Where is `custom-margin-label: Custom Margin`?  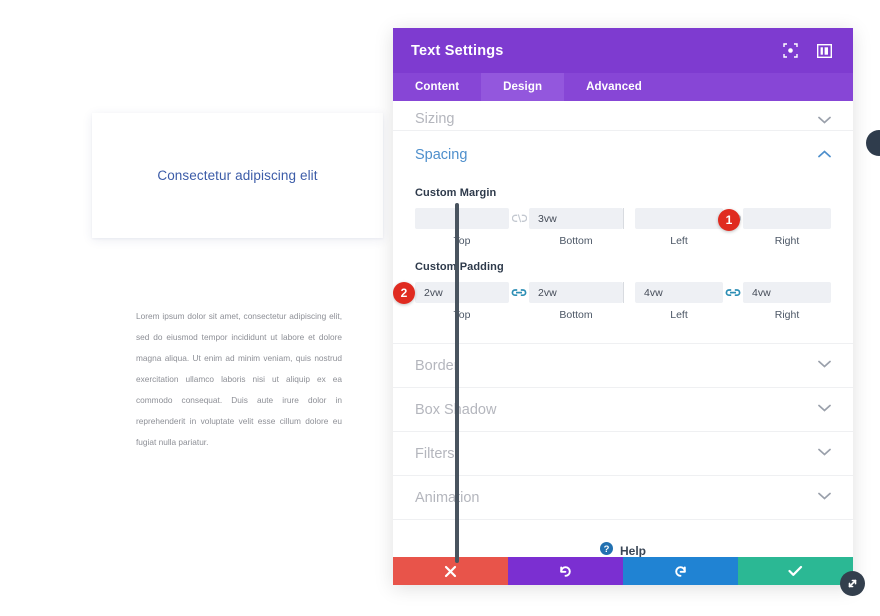 custom-margin-label: Custom Margin is located at coordinates (456, 193).